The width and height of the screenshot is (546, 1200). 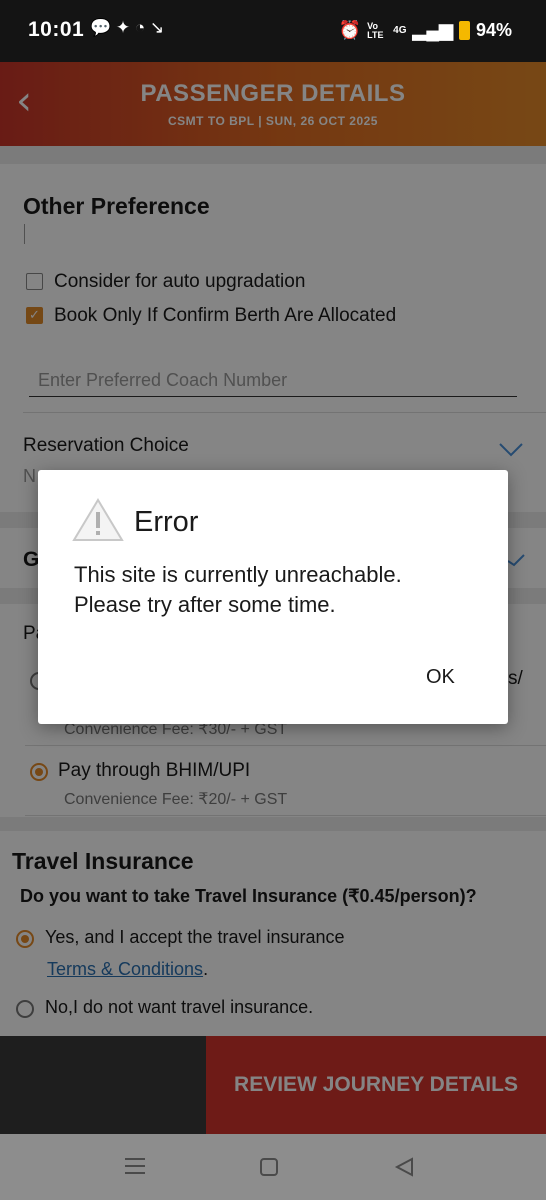 I want to click on network-gen: 4G, so click(x=400, y=30).